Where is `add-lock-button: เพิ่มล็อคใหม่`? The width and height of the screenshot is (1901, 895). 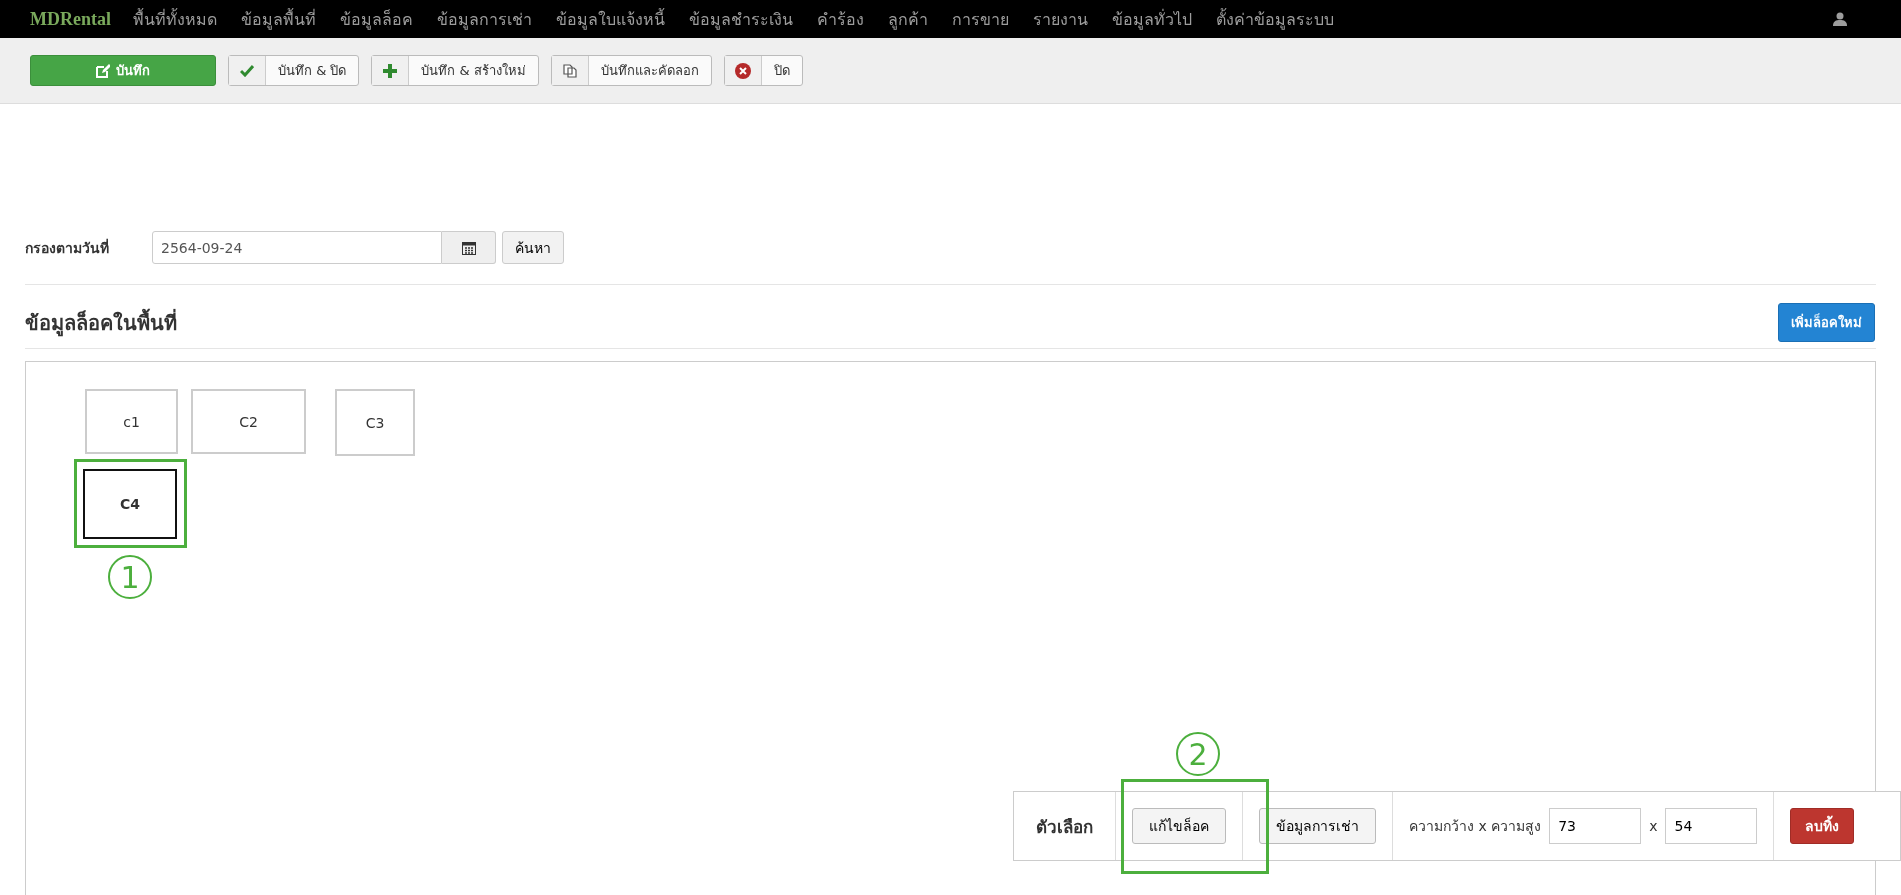
add-lock-button: เพิ่มล็อคใหม่ is located at coordinates (1826, 322).